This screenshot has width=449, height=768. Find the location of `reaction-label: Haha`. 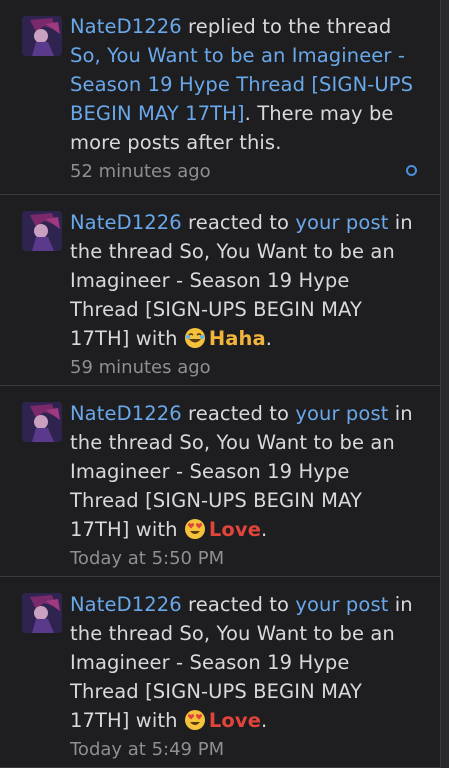

reaction-label: Haha is located at coordinates (237, 338).